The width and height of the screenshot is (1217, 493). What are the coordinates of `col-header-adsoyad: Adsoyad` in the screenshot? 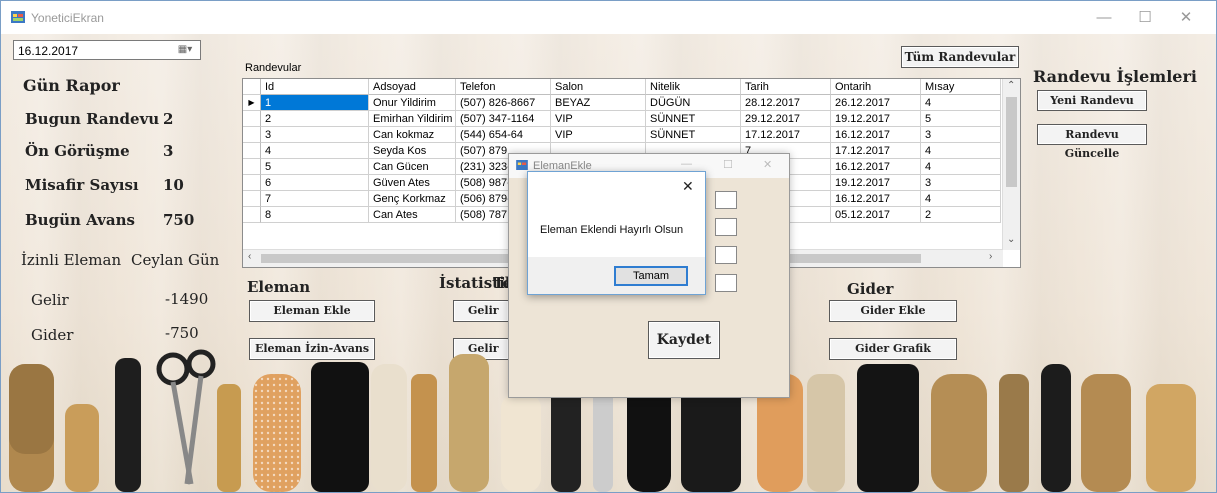 It's located at (412, 87).